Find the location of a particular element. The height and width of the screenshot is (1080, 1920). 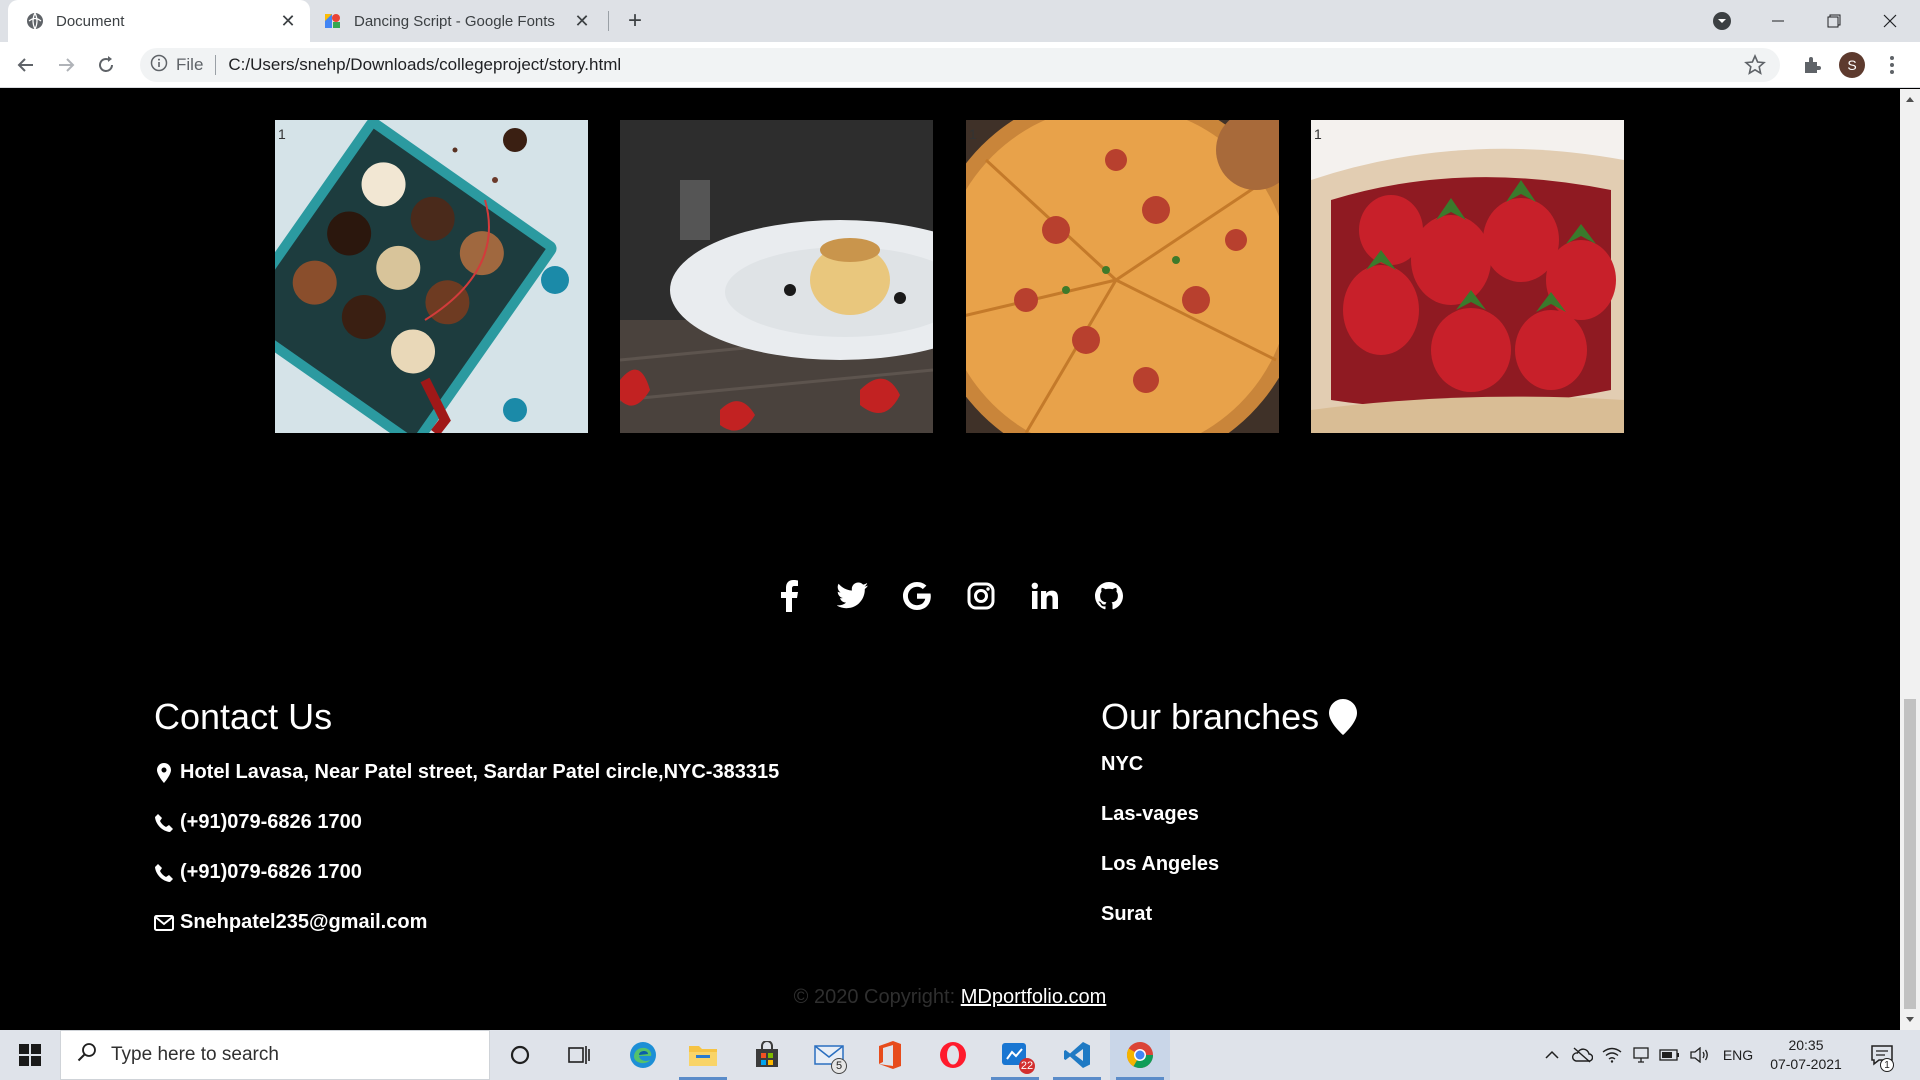

onedrive-icon is located at coordinates (1582, 1055).